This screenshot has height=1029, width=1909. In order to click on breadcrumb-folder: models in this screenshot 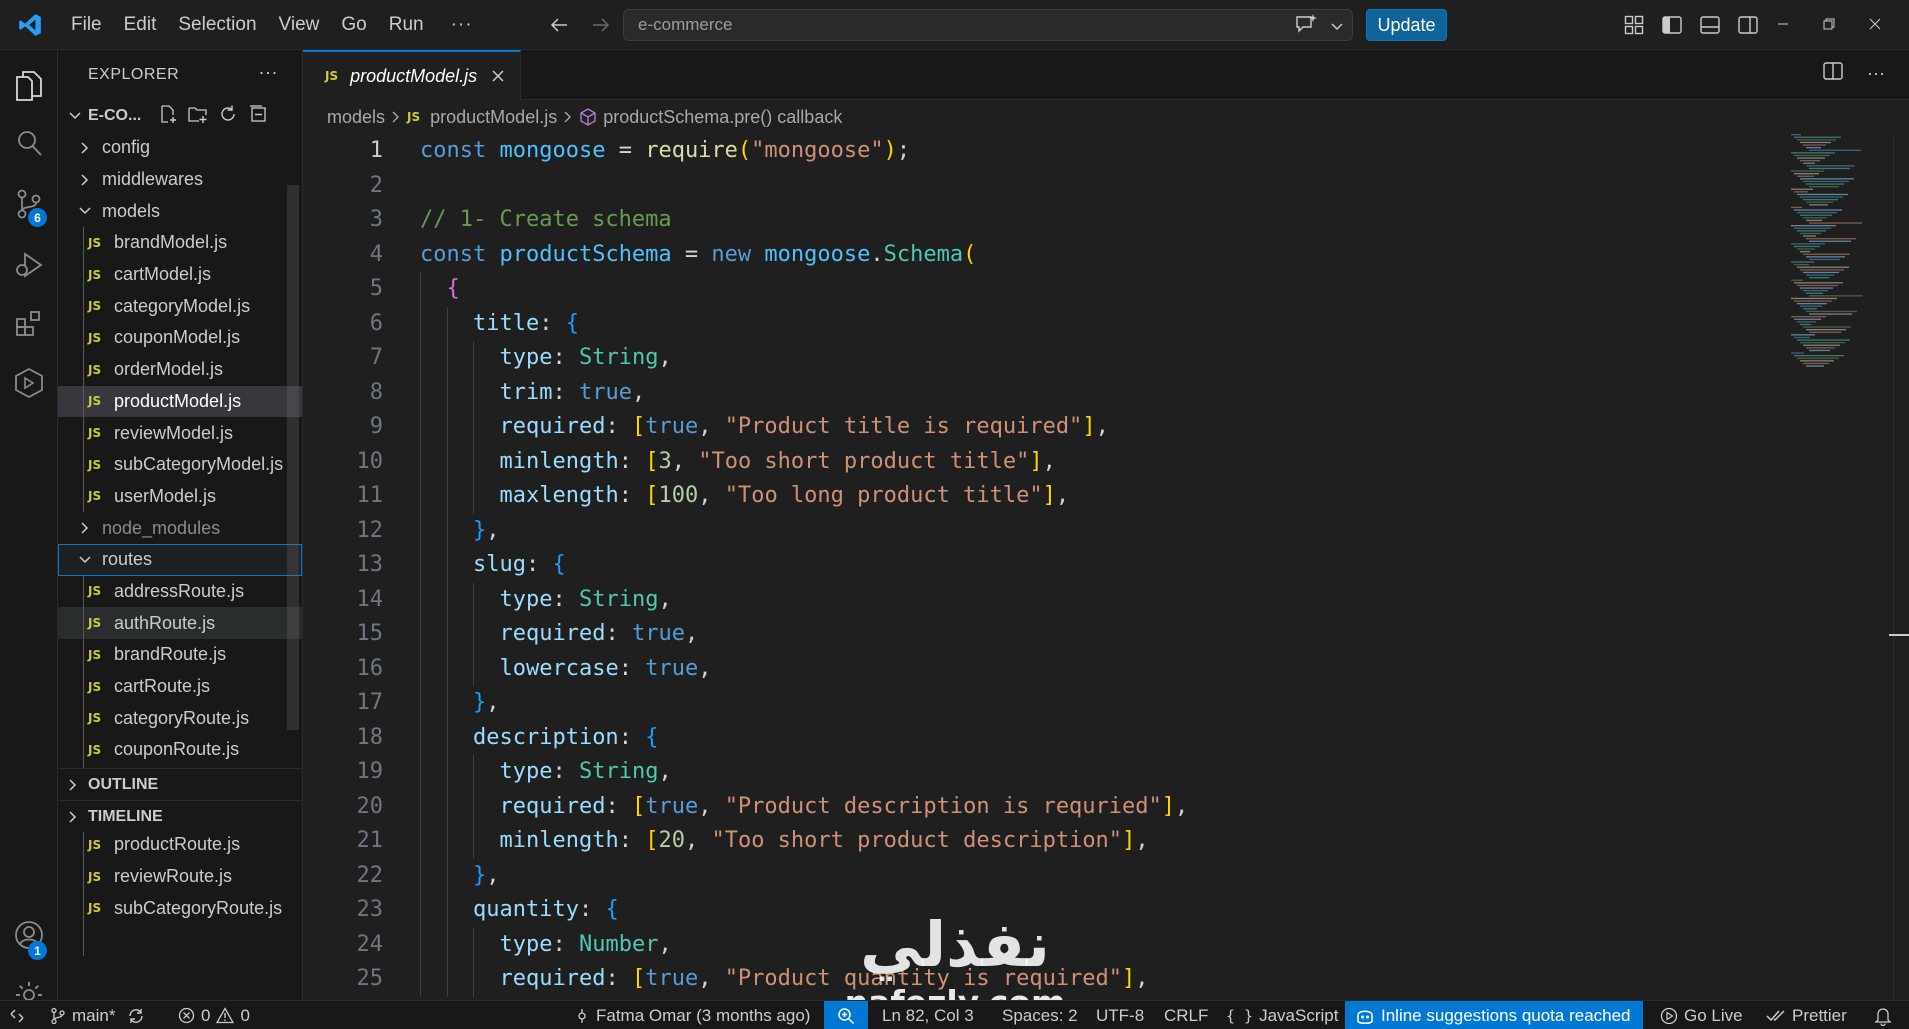, I will do `click(356, 117)`.